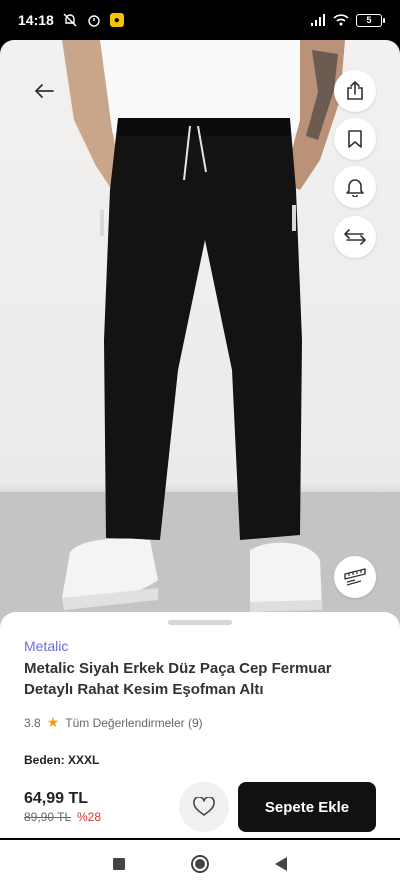 Image resolution: width=400 pixels, height=888 pixels. I want to click on share-button, so click(355, 91).